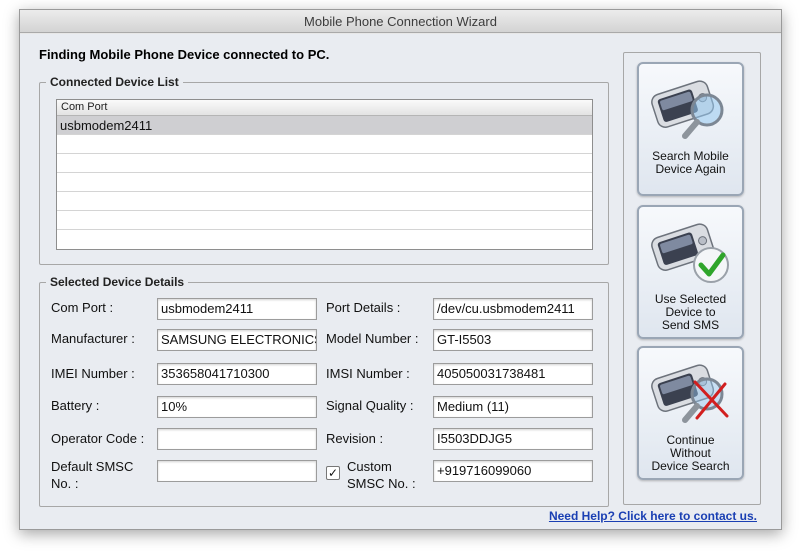 This screenshot has height=559, width=801. I want to click on battery-label: Battery :, so click(75, 405).